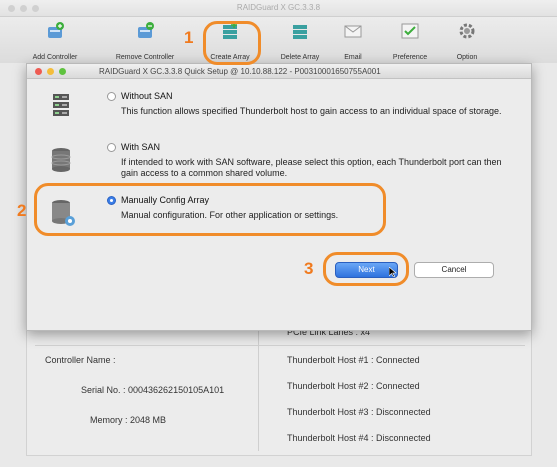  What do you see at coordinates (55, 40) in the screenshot?
I see `add-controller-button: Add Controller` at bounding box center [55, 40].